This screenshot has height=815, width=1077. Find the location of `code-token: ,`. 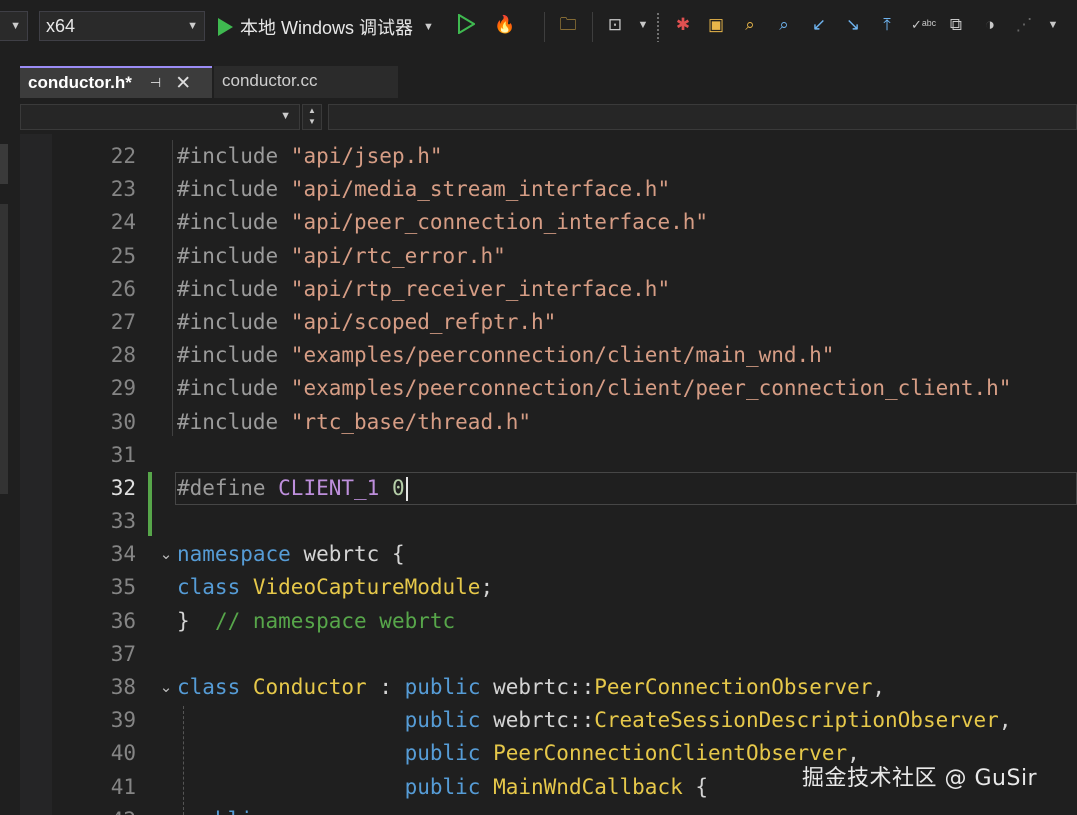

code-token: , is located at coordinates (879, 687).